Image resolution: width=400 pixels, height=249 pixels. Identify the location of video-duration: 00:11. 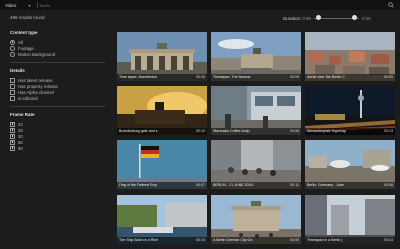
(294, 185).